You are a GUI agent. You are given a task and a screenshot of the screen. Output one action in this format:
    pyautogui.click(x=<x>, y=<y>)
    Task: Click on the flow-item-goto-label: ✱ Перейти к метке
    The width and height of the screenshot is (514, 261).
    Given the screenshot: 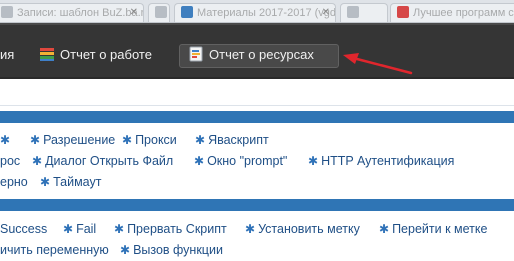 What is the action you would take?
    pyautogui.click(x=433, y=229)
    